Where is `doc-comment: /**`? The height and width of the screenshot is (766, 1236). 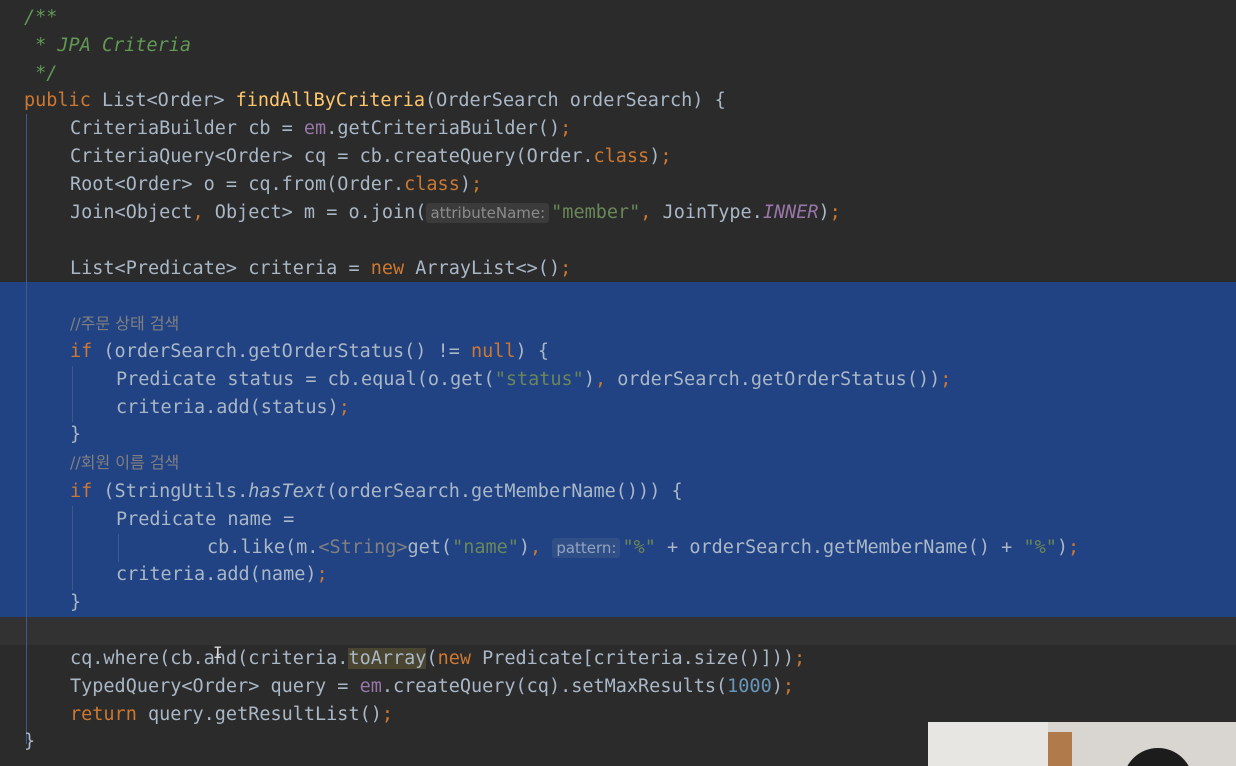
doc-comment: /** is located at coordinates (41, 17).